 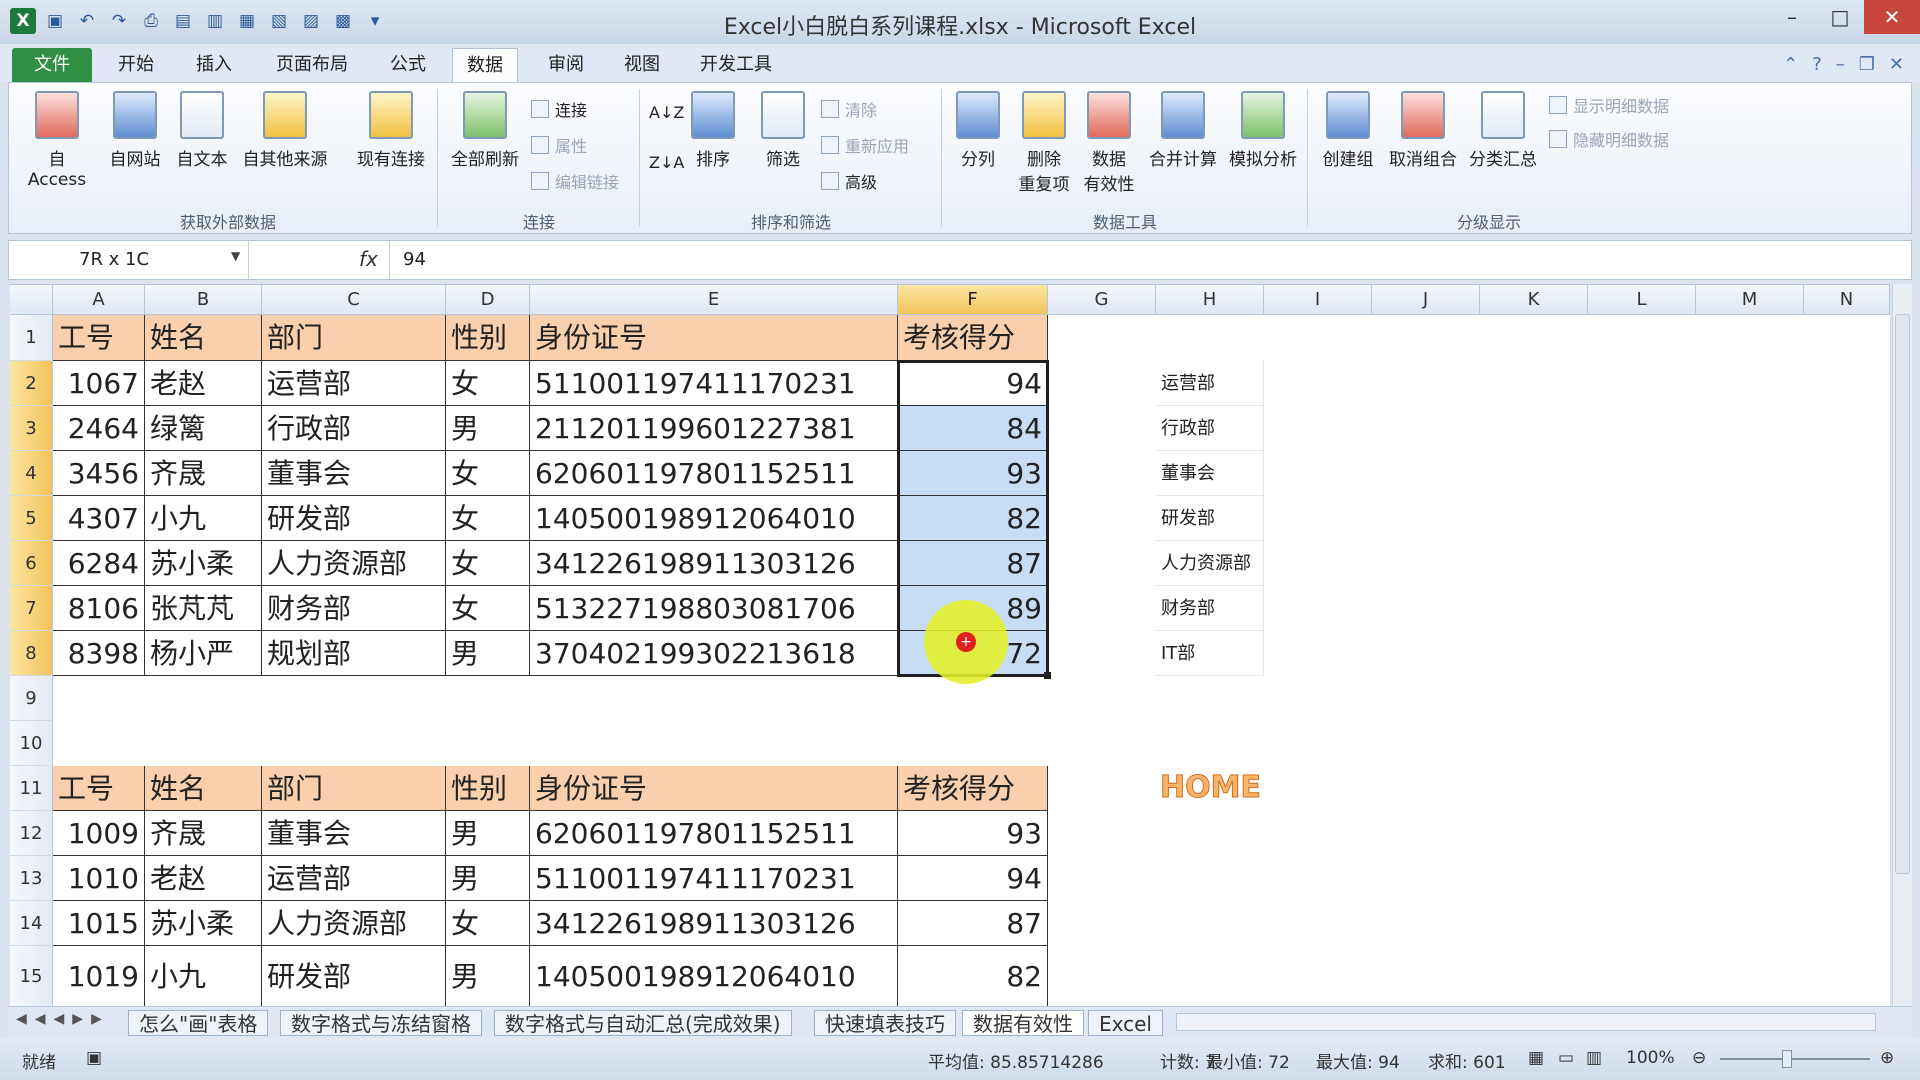 I want to click on table2-cell: 1009, so click(x=99, y=833).